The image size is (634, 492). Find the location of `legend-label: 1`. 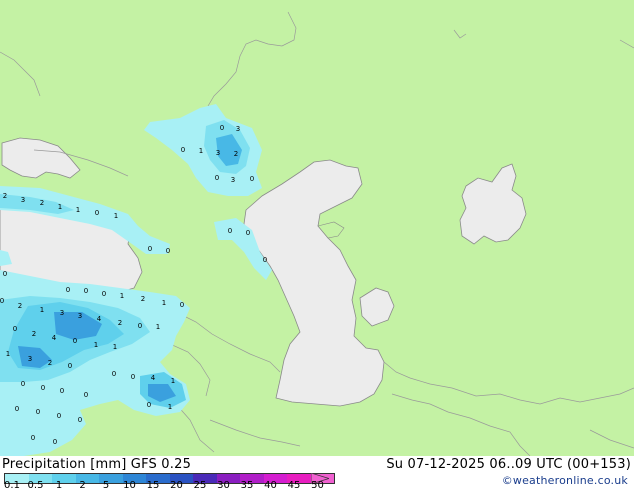

legend-label: 1 is located at coordinates (59, 485).